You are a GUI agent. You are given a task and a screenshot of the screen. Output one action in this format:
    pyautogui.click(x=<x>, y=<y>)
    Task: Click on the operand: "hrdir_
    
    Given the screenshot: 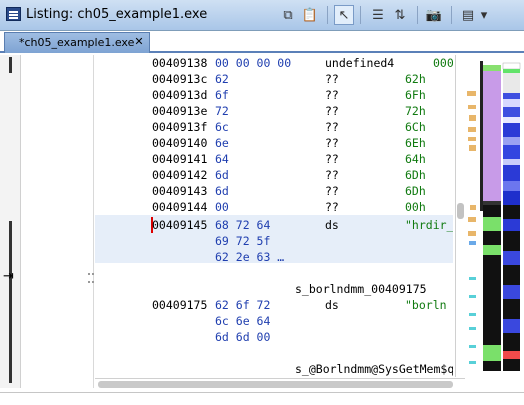 What is the action you would take?
    pyautogui.click(x=429, y=225)
    